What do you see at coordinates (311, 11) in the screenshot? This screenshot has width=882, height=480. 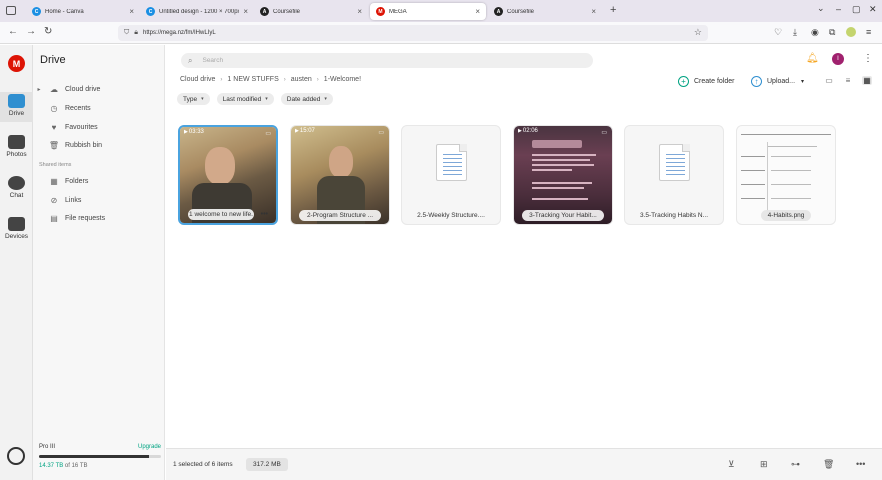 I see `browser-tab-coursefile: A Coursefile ×` at bounding box center [311, 11].